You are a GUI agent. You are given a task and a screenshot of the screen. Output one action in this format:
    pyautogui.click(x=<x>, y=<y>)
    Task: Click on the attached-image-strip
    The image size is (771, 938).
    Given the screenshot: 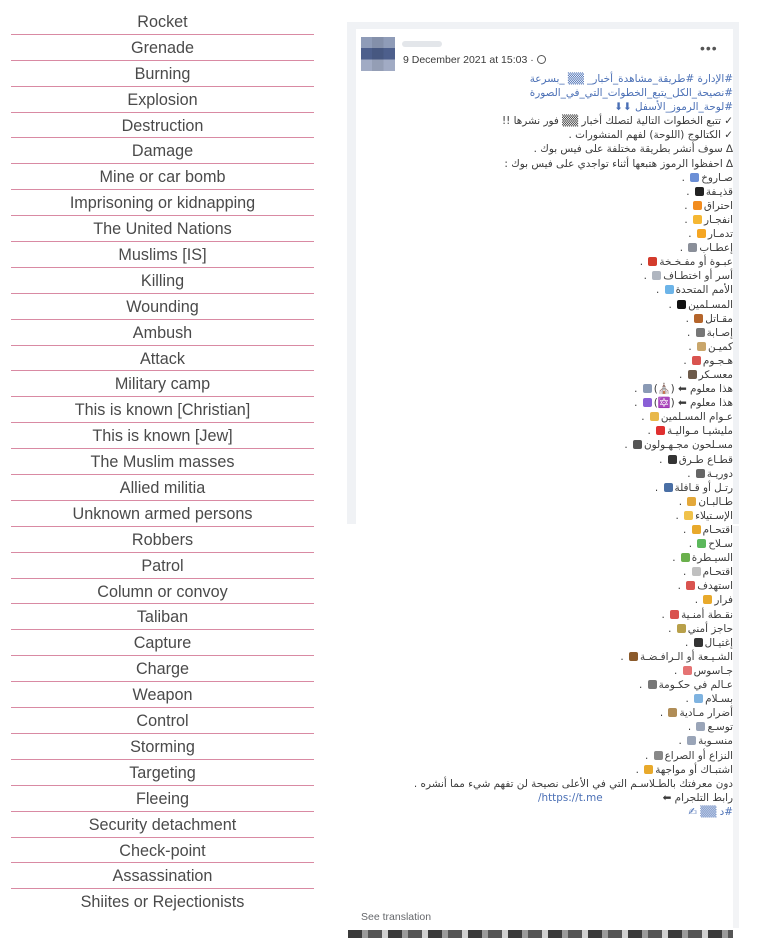 What is the action you would take?
    pyautogui.click(x=540, y=934)
    